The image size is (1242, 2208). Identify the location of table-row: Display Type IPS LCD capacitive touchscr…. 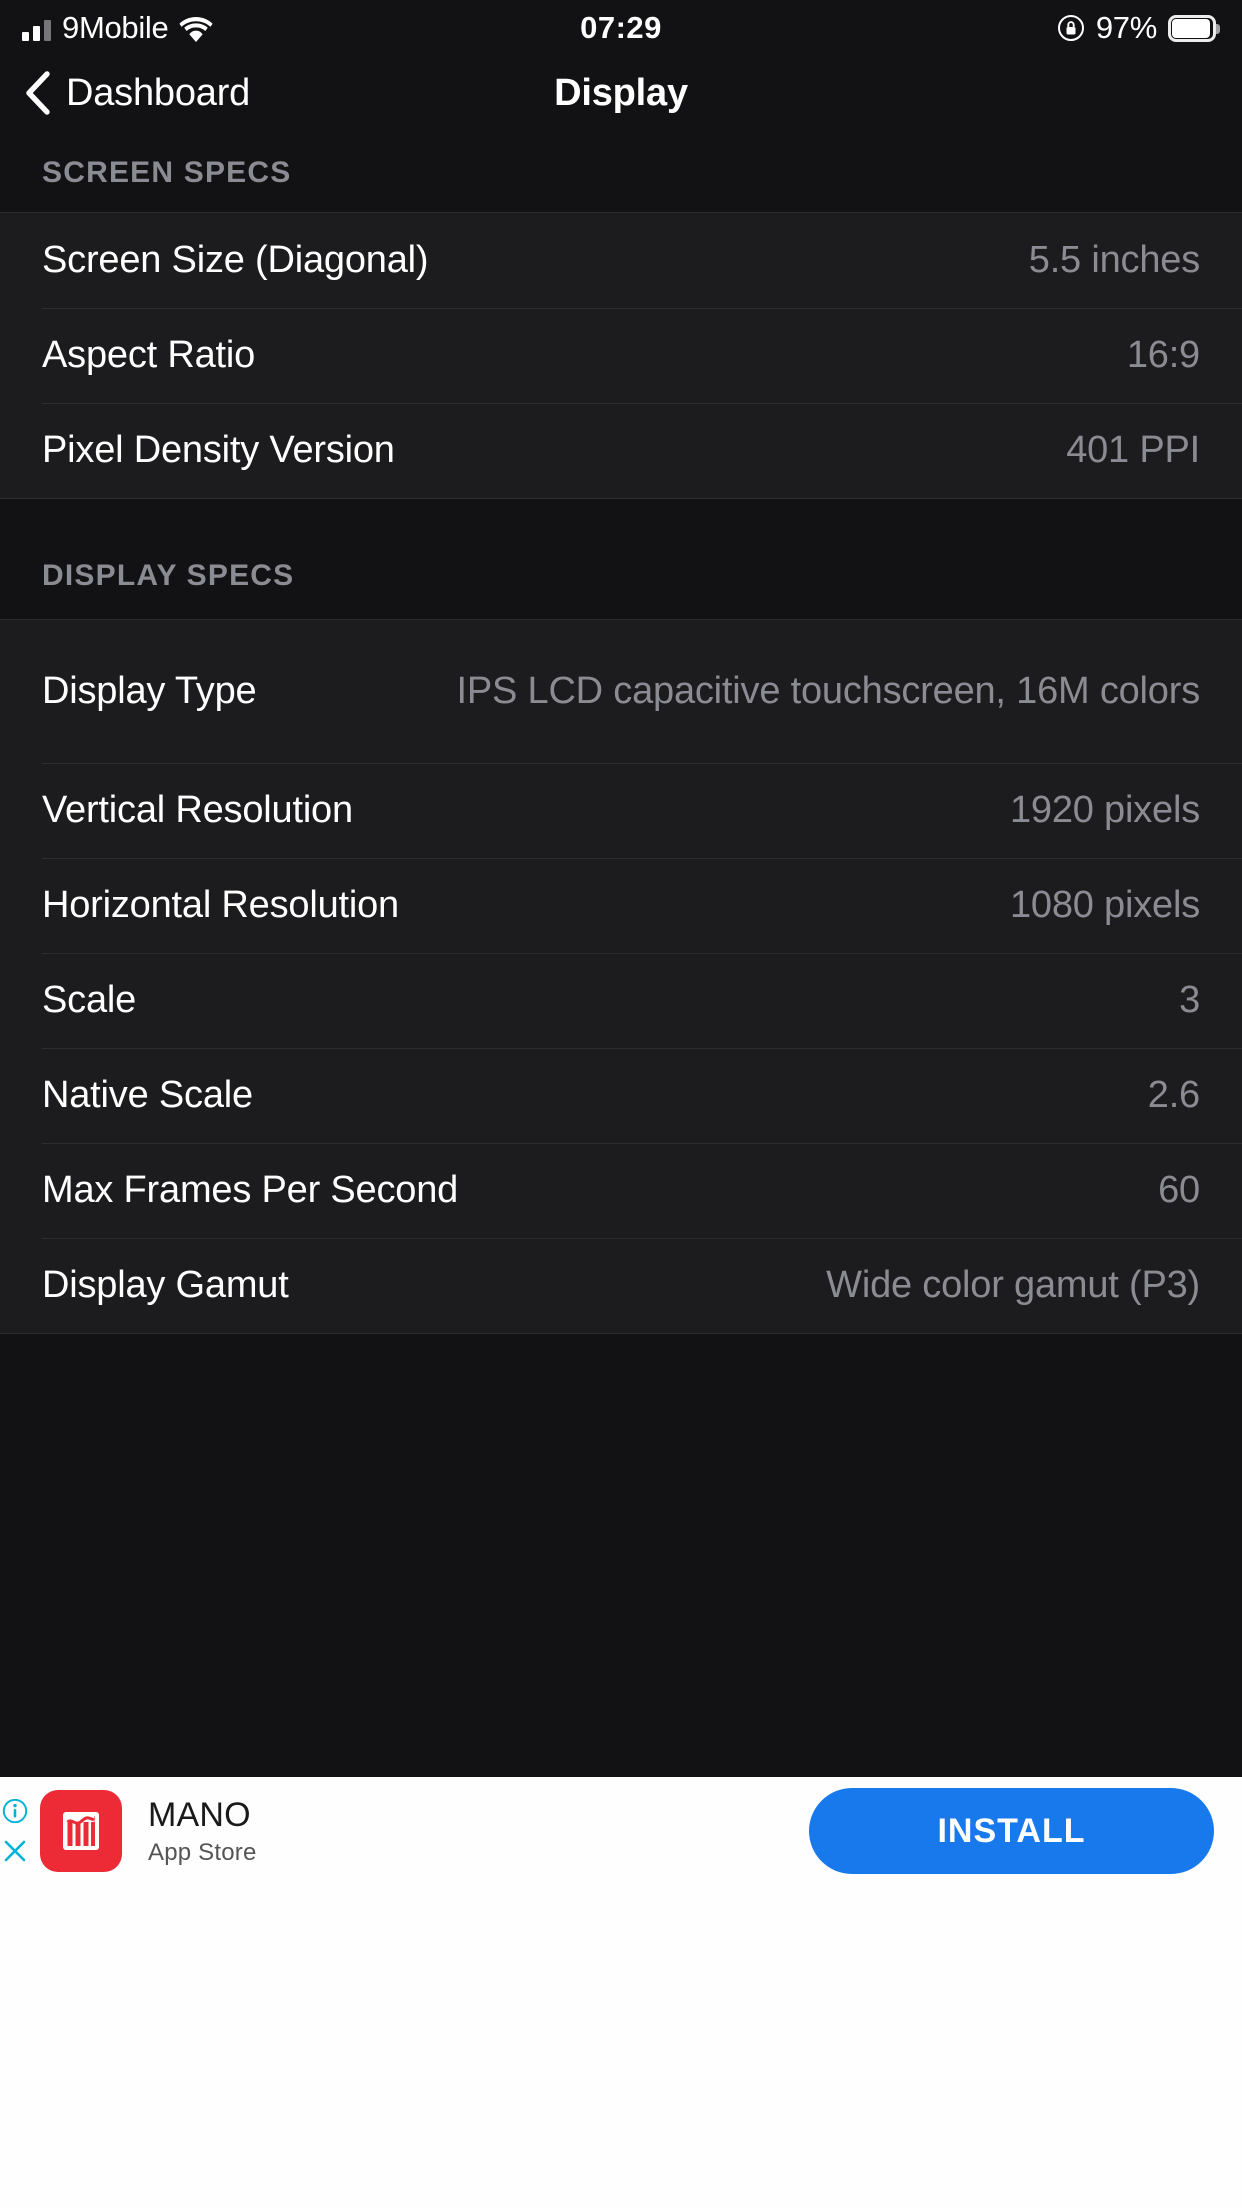
(621, 691).